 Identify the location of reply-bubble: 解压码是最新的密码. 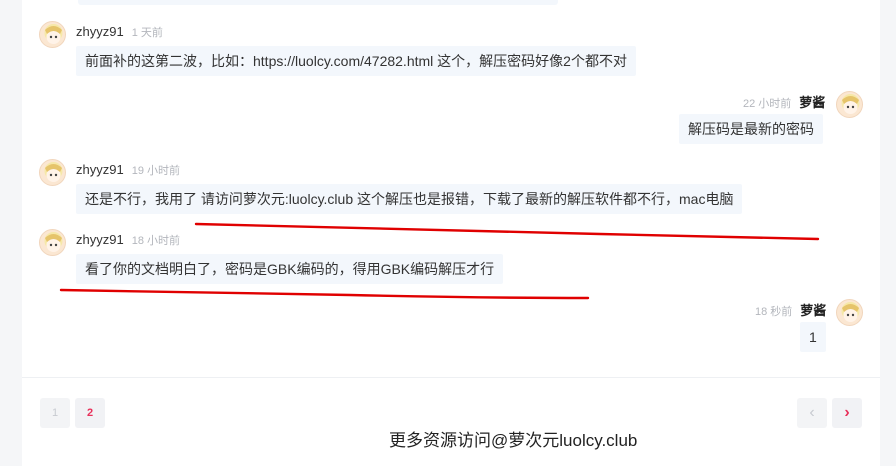
(751, 129).